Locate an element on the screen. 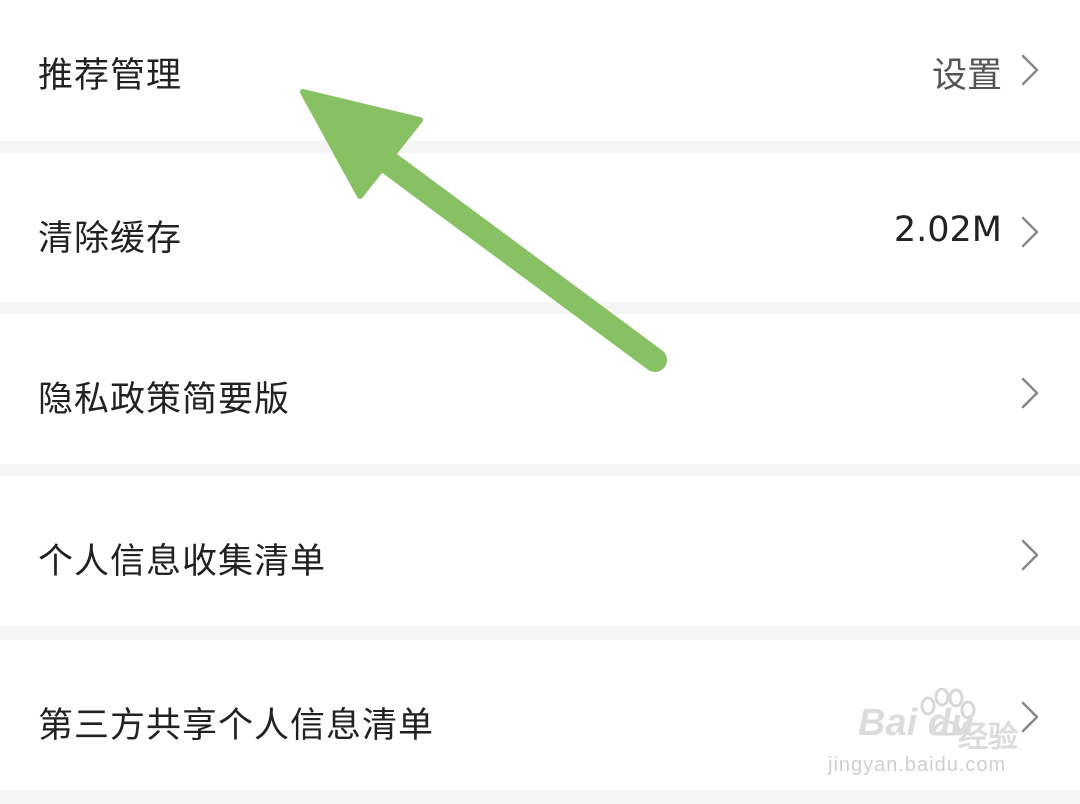 The height and width of the screenshot is (804, 1080). cache-size-value: 2.02M is located at coordinates (947, 230).